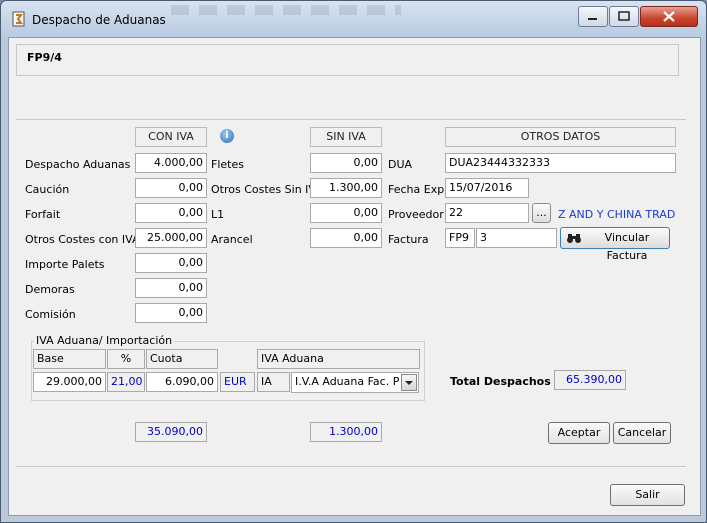 The width and height of the screenshot is (707, 523). I want to click on iva-aduana-select: I.V.A Aduana Fac. Pr, so click(355, 382).